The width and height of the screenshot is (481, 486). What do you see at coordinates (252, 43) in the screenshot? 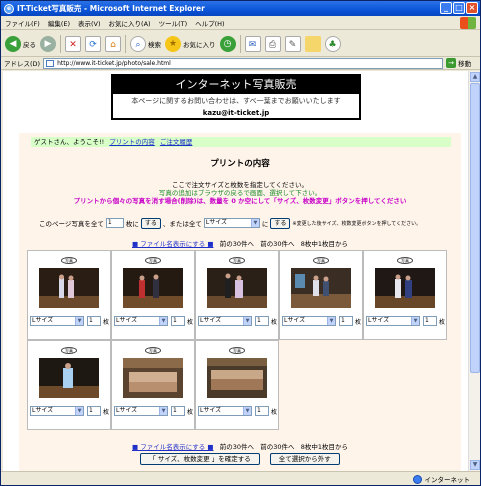
I see `mail-icon: ✉` at bounding box center [252, 43].